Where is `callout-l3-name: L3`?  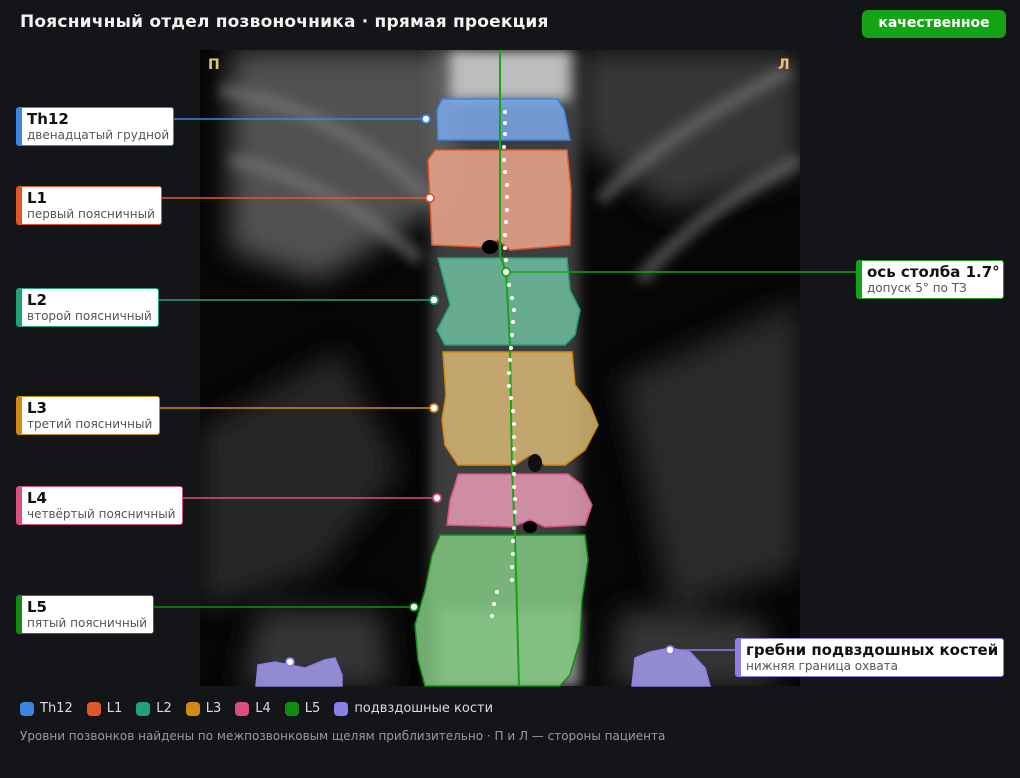 callout-l3-name: L3 is located at coordinates (37, 408).